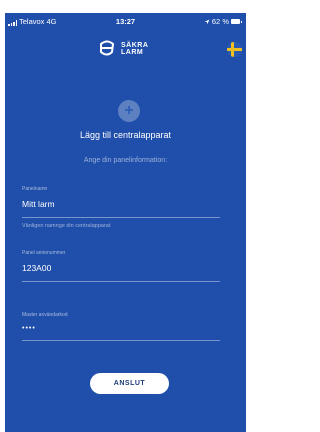 This screenshot has height=432, width=320. What do you see at coordinates (38, 204) in the screenshot?
I see `panel-name-value: Mitt larm` at bounding box center [38, 204].